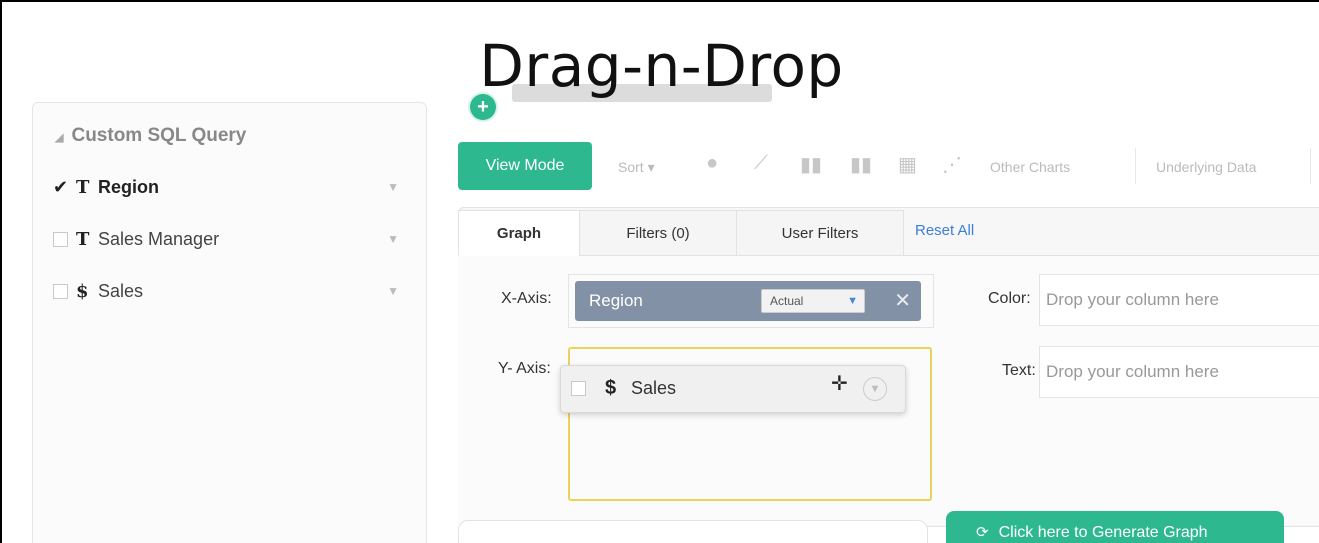 The height and width of the screenshot is (543, 1319). I want to click on generate-graph-label: Click here to Generate Graph, so click(1103, 532).